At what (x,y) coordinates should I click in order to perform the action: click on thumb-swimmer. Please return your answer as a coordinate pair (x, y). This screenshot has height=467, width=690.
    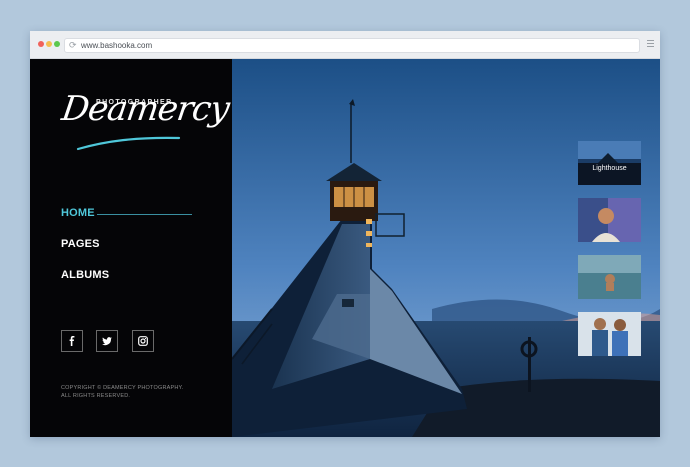
    Looking at the image, I should click on (609, 277).